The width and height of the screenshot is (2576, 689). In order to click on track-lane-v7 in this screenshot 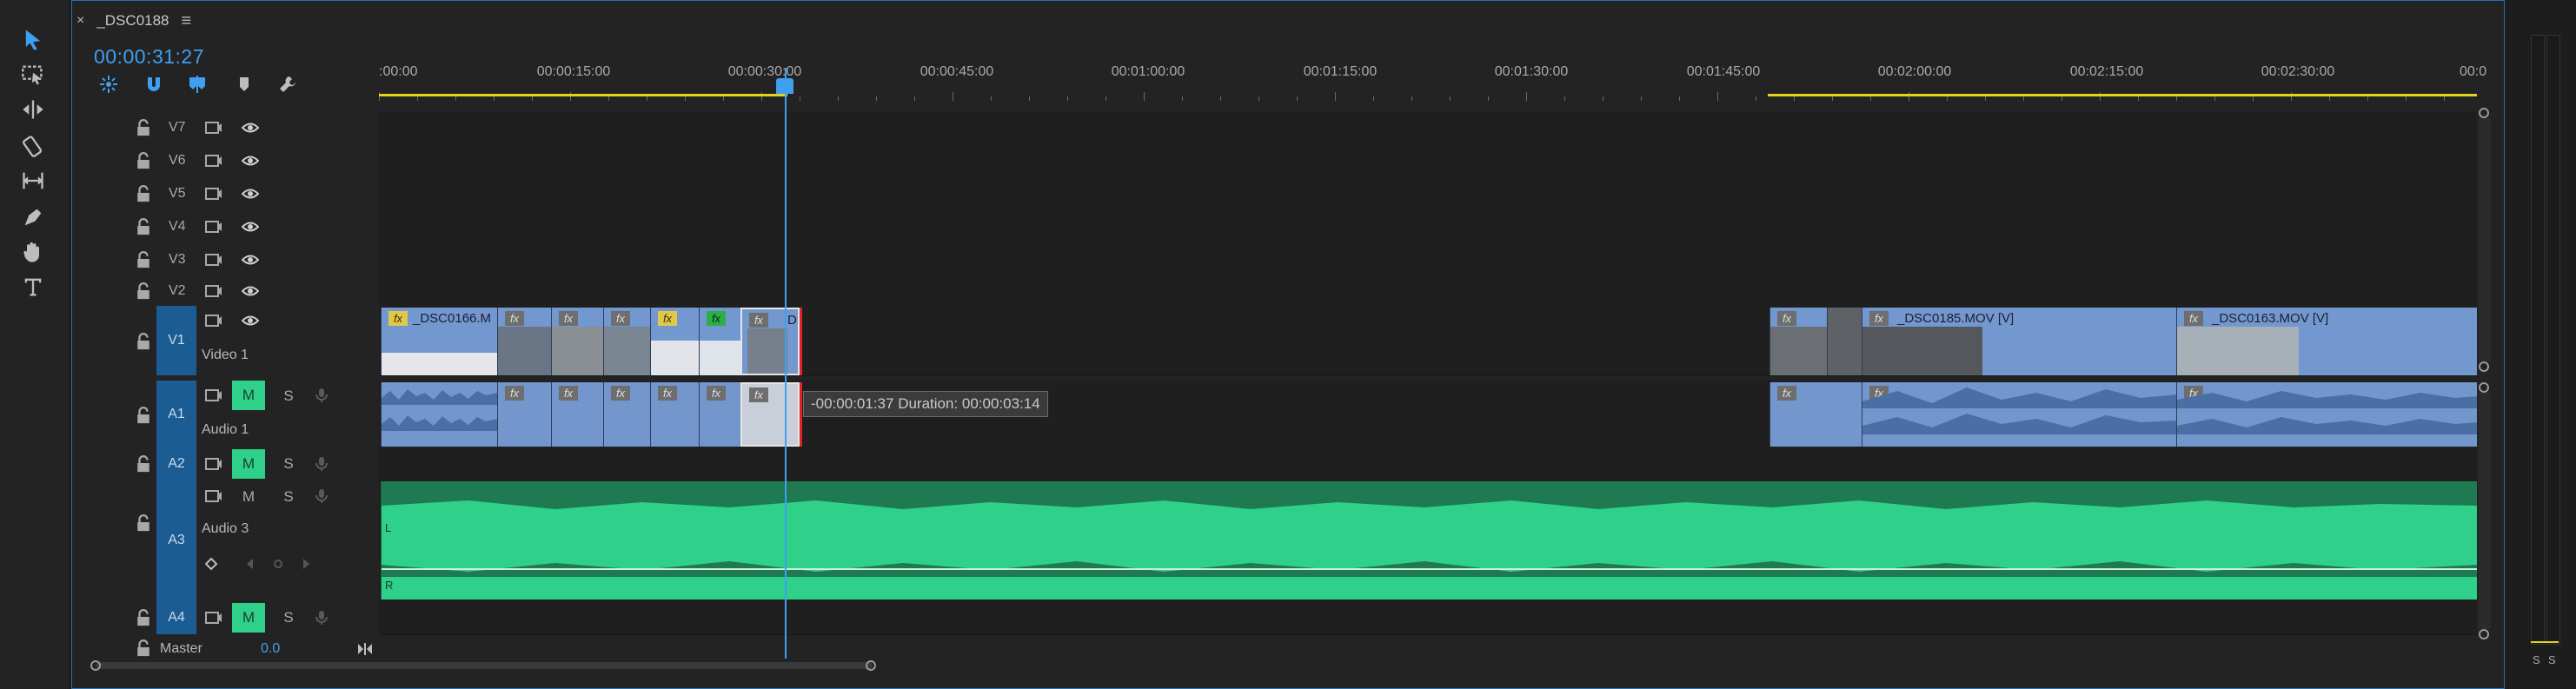, I will do `click(1428, 128)`.